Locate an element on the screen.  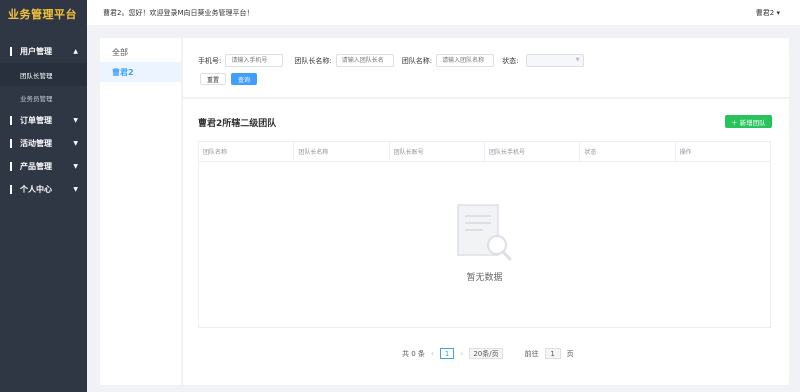
column-leader-account: 团队长账号 is located at coordinates (437, 151).